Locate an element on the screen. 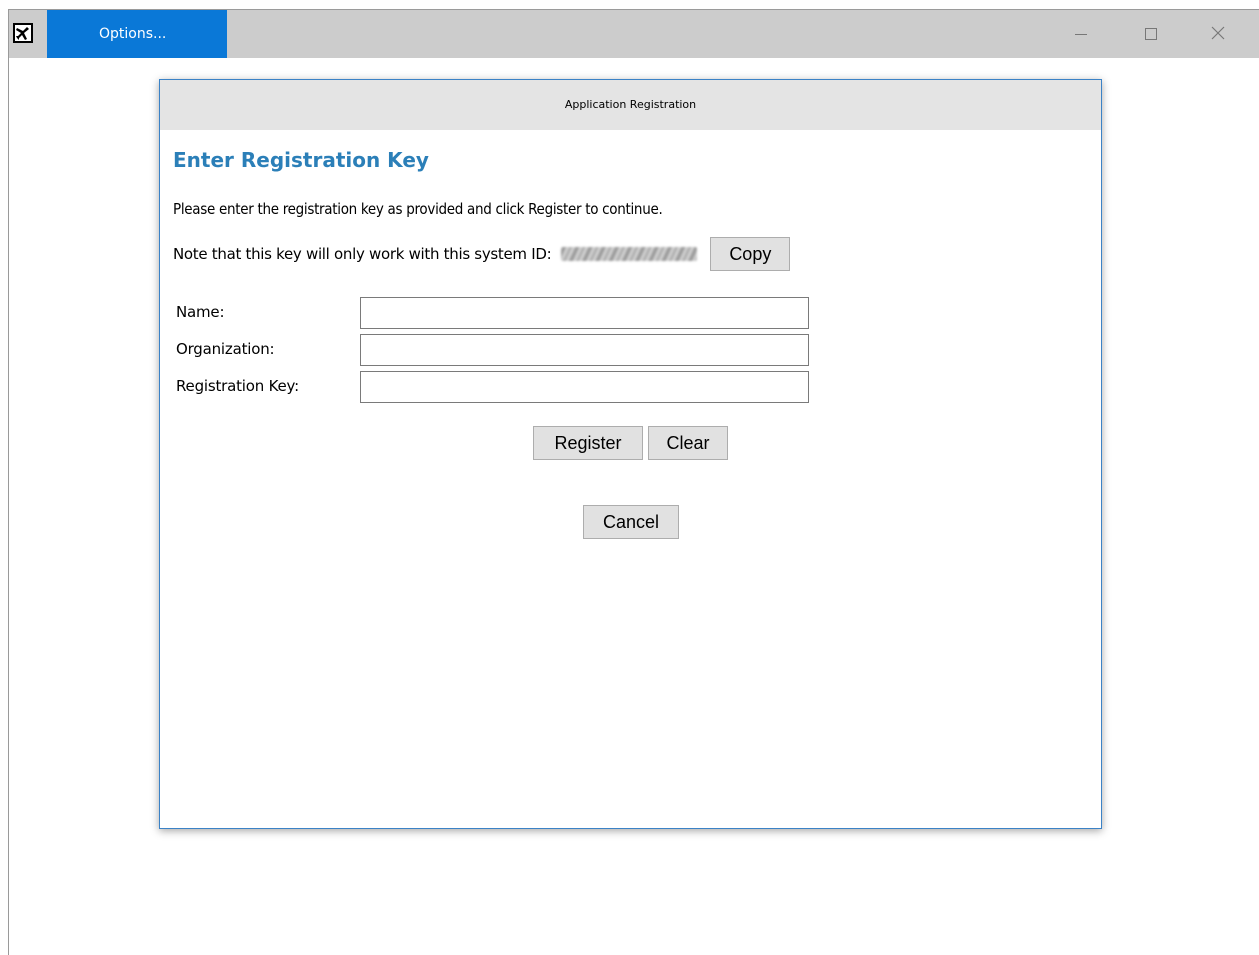  name-row: Name: is located at coordinates (493, 313).